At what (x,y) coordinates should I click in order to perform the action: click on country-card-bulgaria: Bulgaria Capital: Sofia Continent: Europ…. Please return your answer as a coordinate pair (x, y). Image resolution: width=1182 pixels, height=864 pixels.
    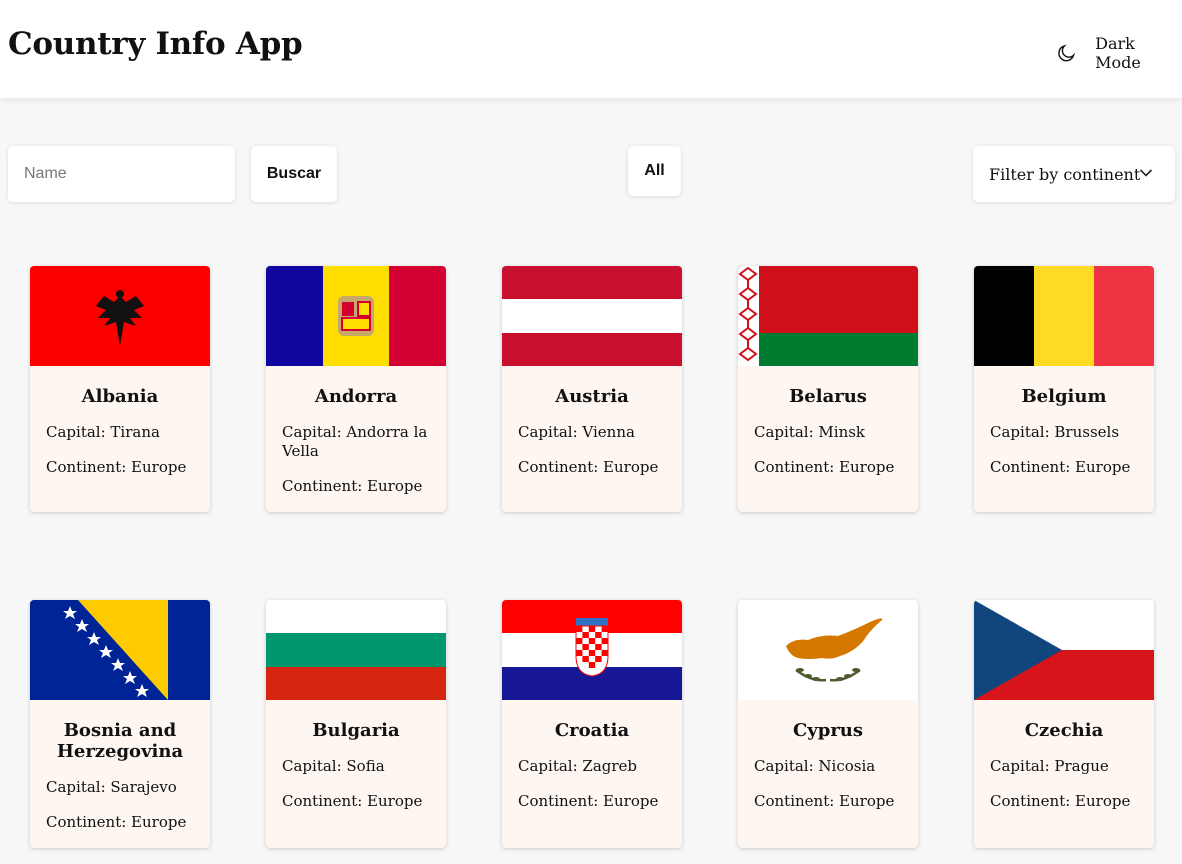
    Looking at the image, I should click on (356, 724).